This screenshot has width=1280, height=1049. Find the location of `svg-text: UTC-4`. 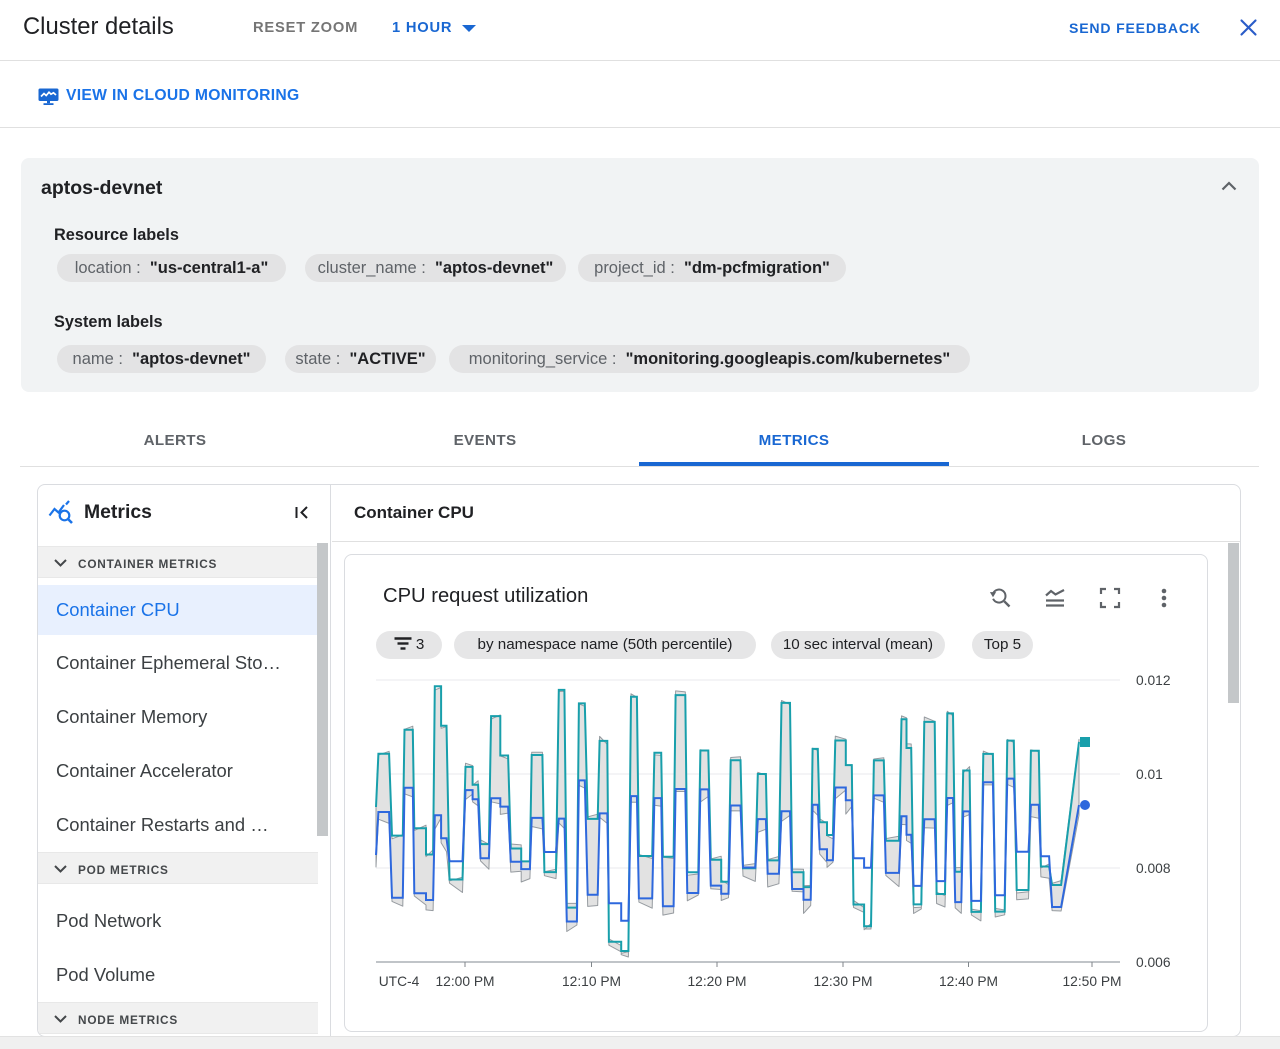

svg-text: UTC-4 is located at coordinates (399, 981).